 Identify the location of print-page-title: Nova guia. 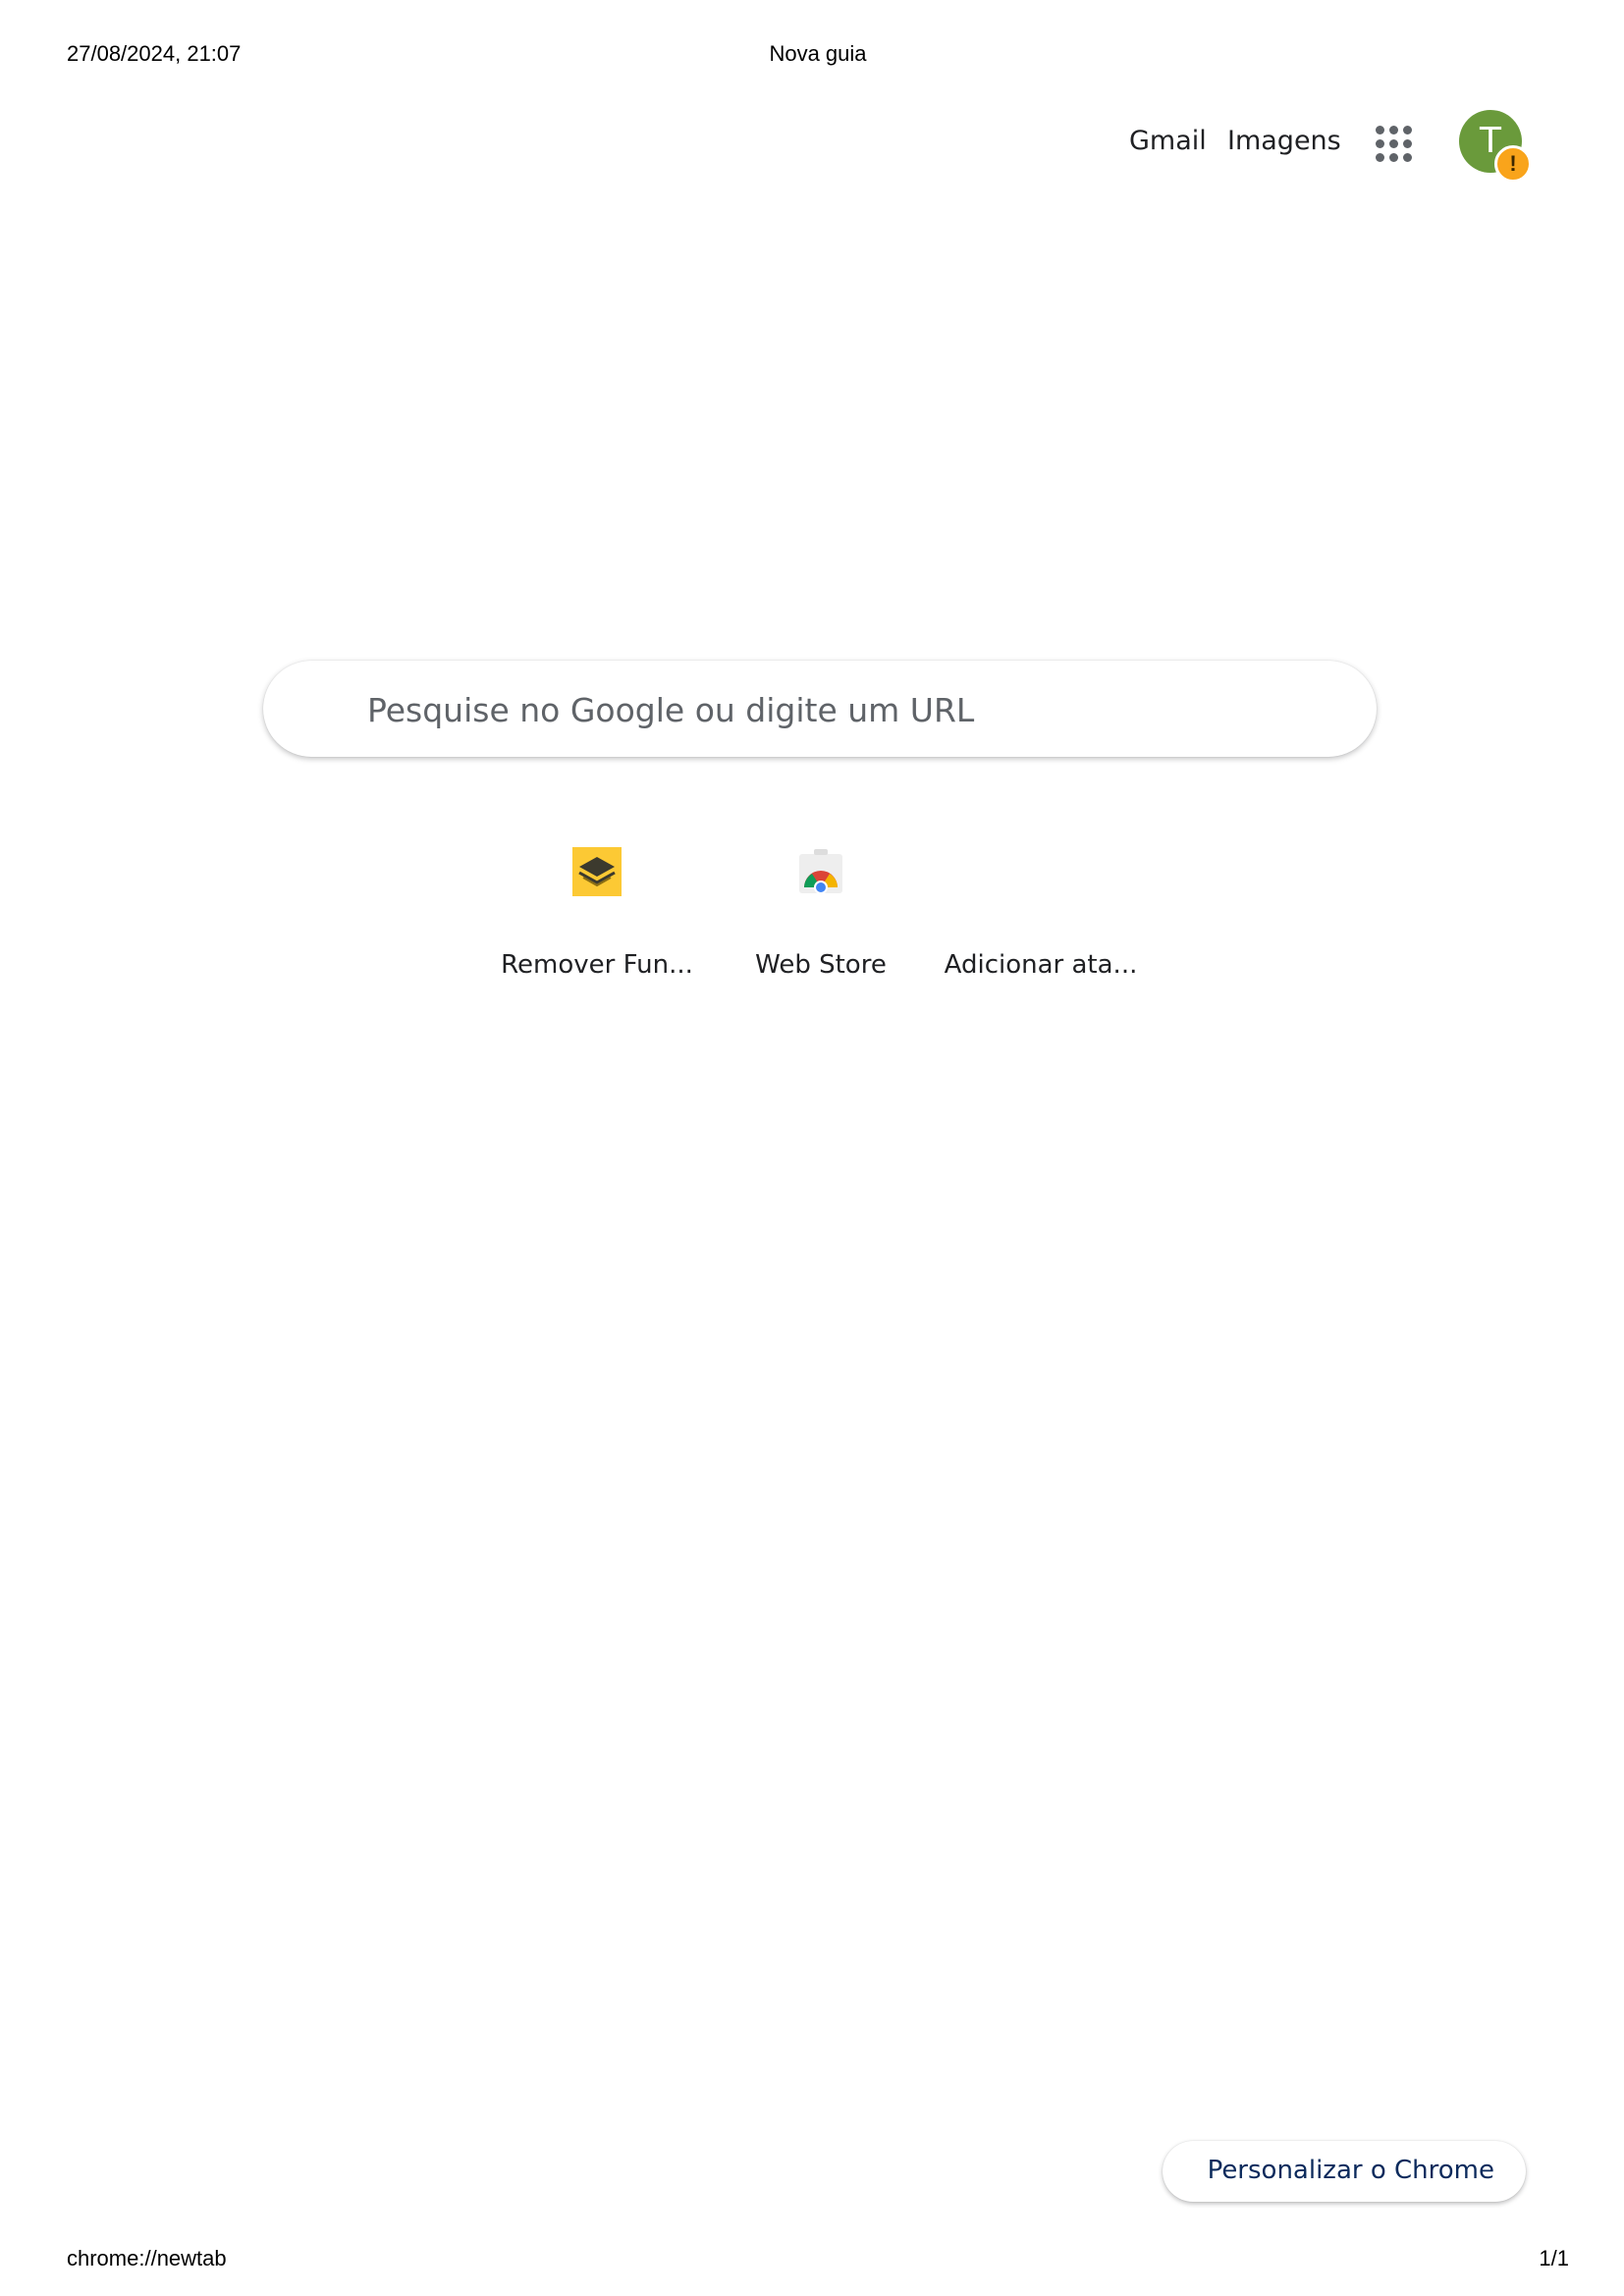
(818, 54).